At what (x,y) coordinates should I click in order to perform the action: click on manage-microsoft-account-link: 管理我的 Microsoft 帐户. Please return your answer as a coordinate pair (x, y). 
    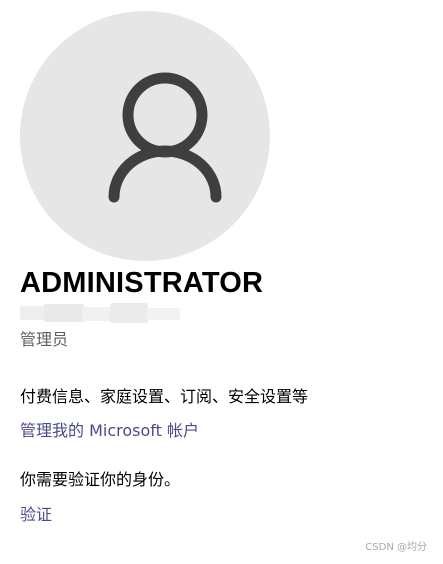
    Looking at the image, I should click on (109, 431).